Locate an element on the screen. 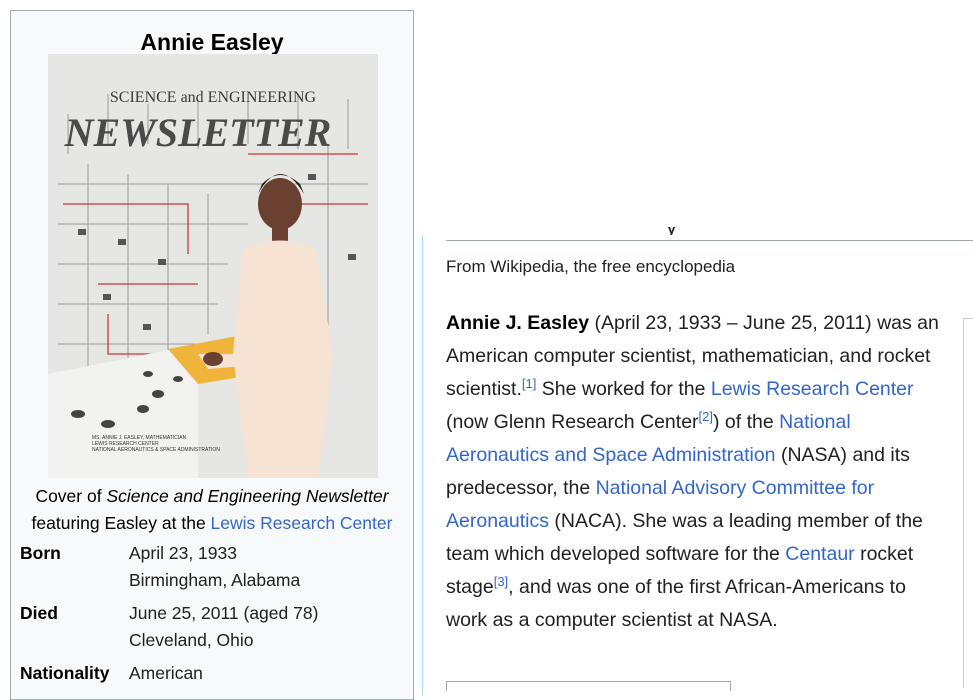 Image resolution: width=973 pixels, height=700 pixels. link-centaur: Centaur is located at coordinates (819, 554).